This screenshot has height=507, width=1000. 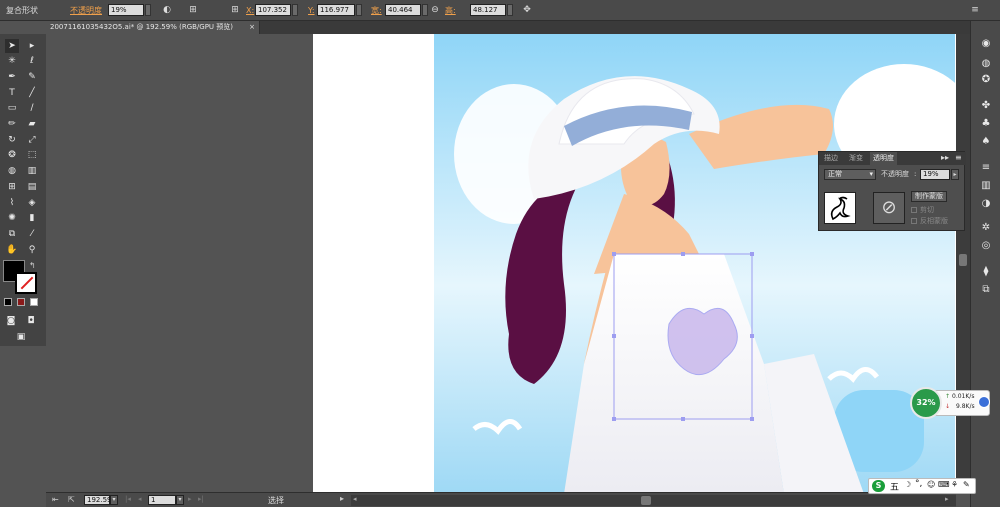 What do you see at coordinates (929, 196) in the screenshot?
I see `make-mask-button: 制作蒙版` at bounding box center [929, 196].